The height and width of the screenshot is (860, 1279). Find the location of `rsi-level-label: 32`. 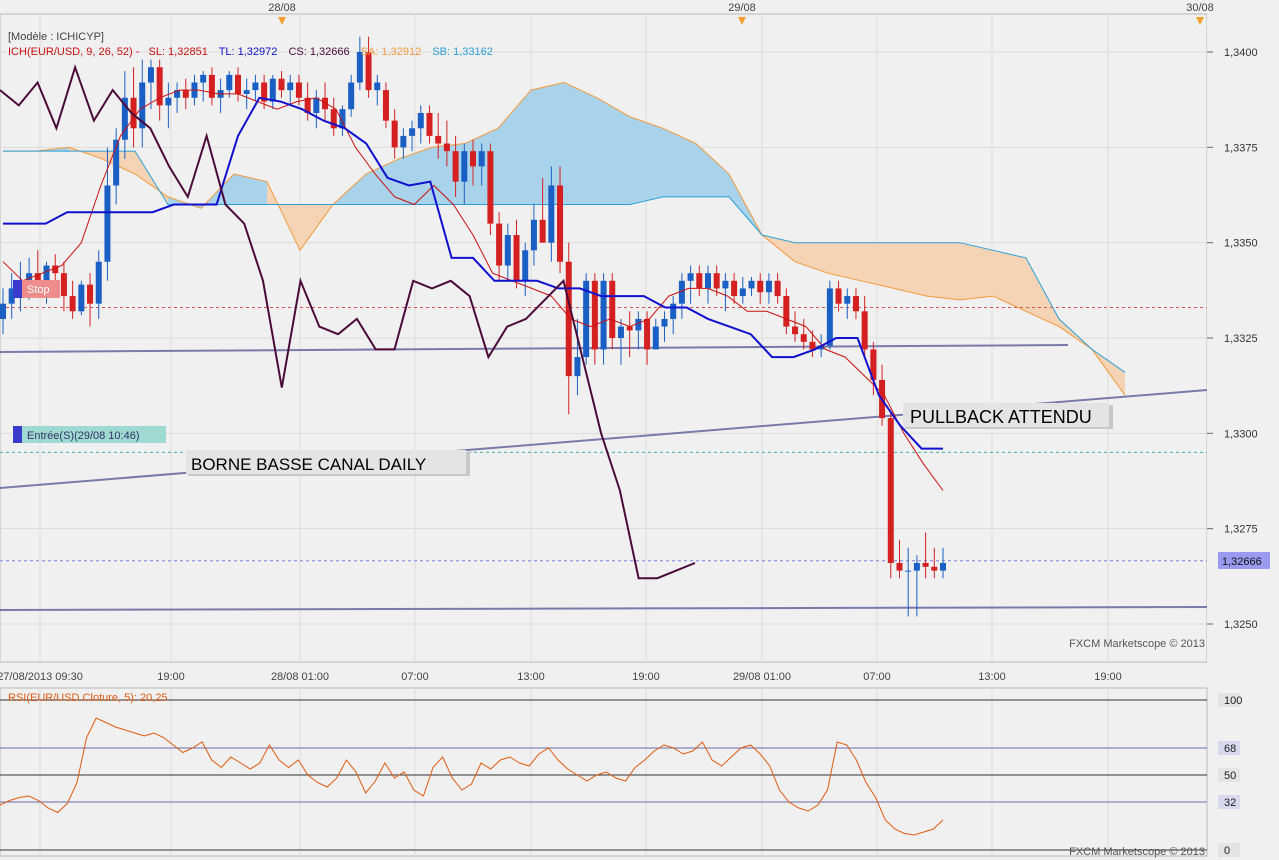

rsi-level-label: 32 is located at coordinates (1230, 803).